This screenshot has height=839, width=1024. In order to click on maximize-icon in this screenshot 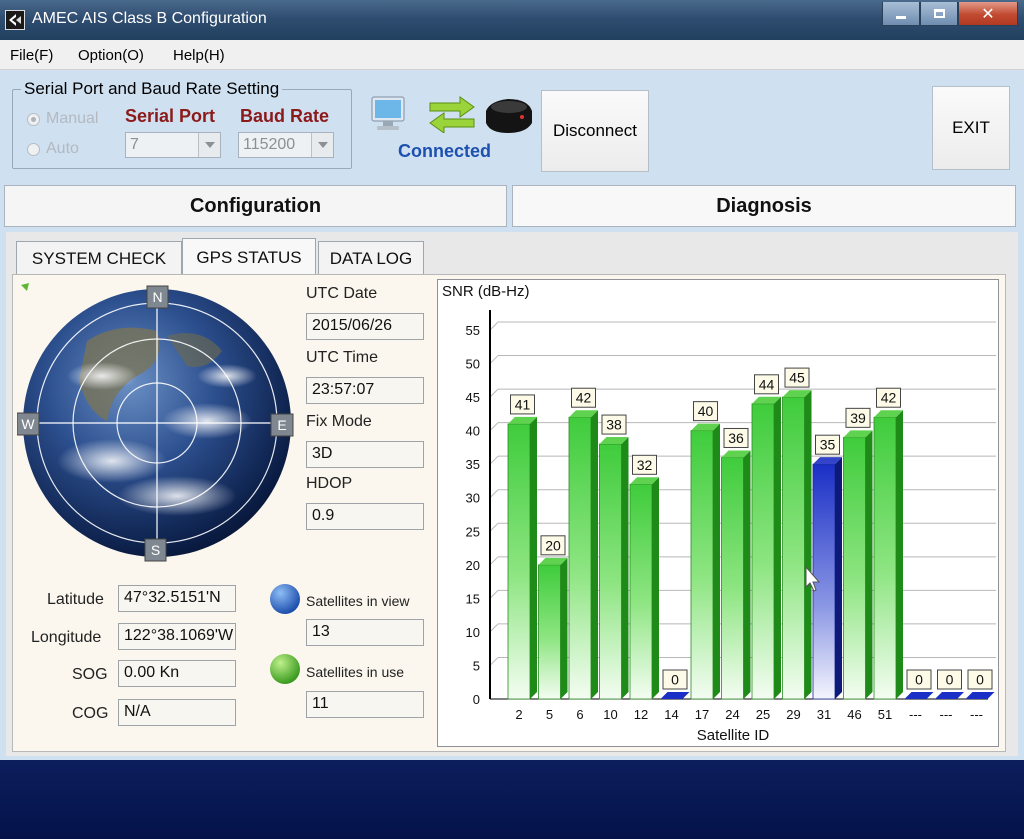, I will do `click(939, 13)`.